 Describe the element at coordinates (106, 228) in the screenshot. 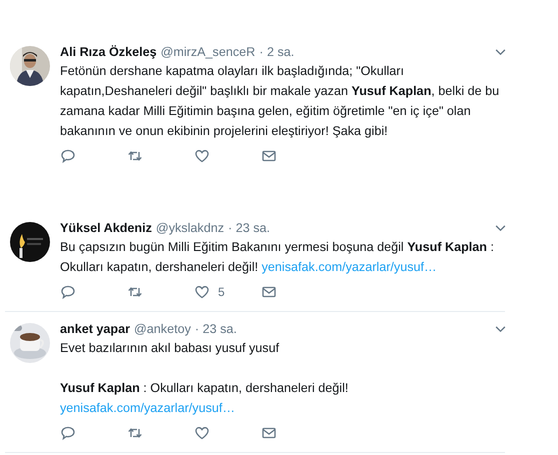

I see `user-name: Yüksel Akdeniz` at that location.